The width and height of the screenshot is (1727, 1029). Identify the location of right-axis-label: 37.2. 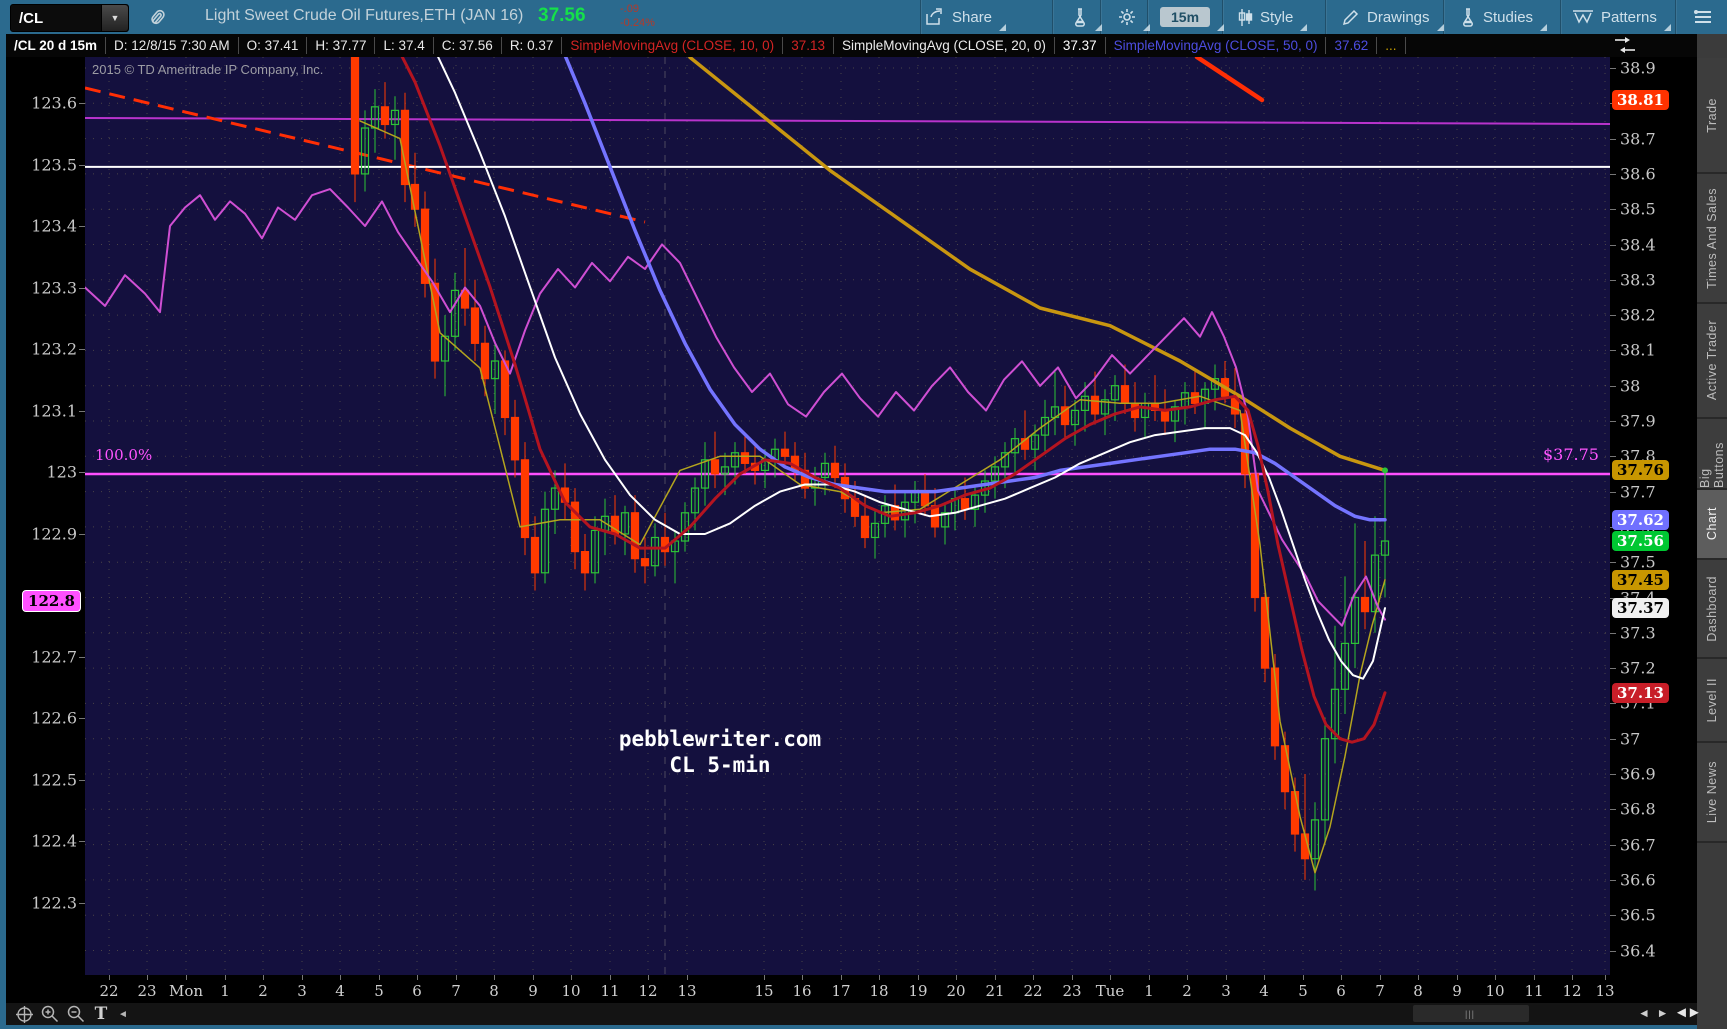
(1638, 668).